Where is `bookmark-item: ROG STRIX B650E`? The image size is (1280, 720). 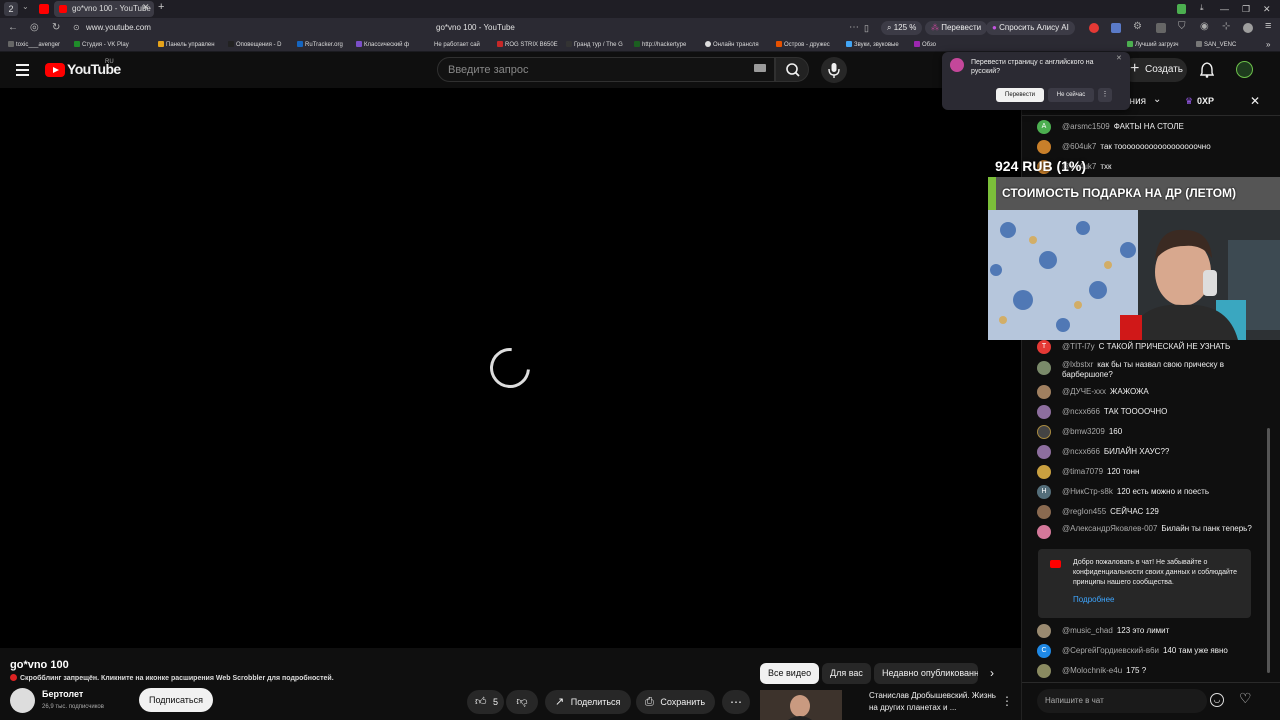
bookmark-item: ROG STRIX B650E is located at coordinates (527, 45).